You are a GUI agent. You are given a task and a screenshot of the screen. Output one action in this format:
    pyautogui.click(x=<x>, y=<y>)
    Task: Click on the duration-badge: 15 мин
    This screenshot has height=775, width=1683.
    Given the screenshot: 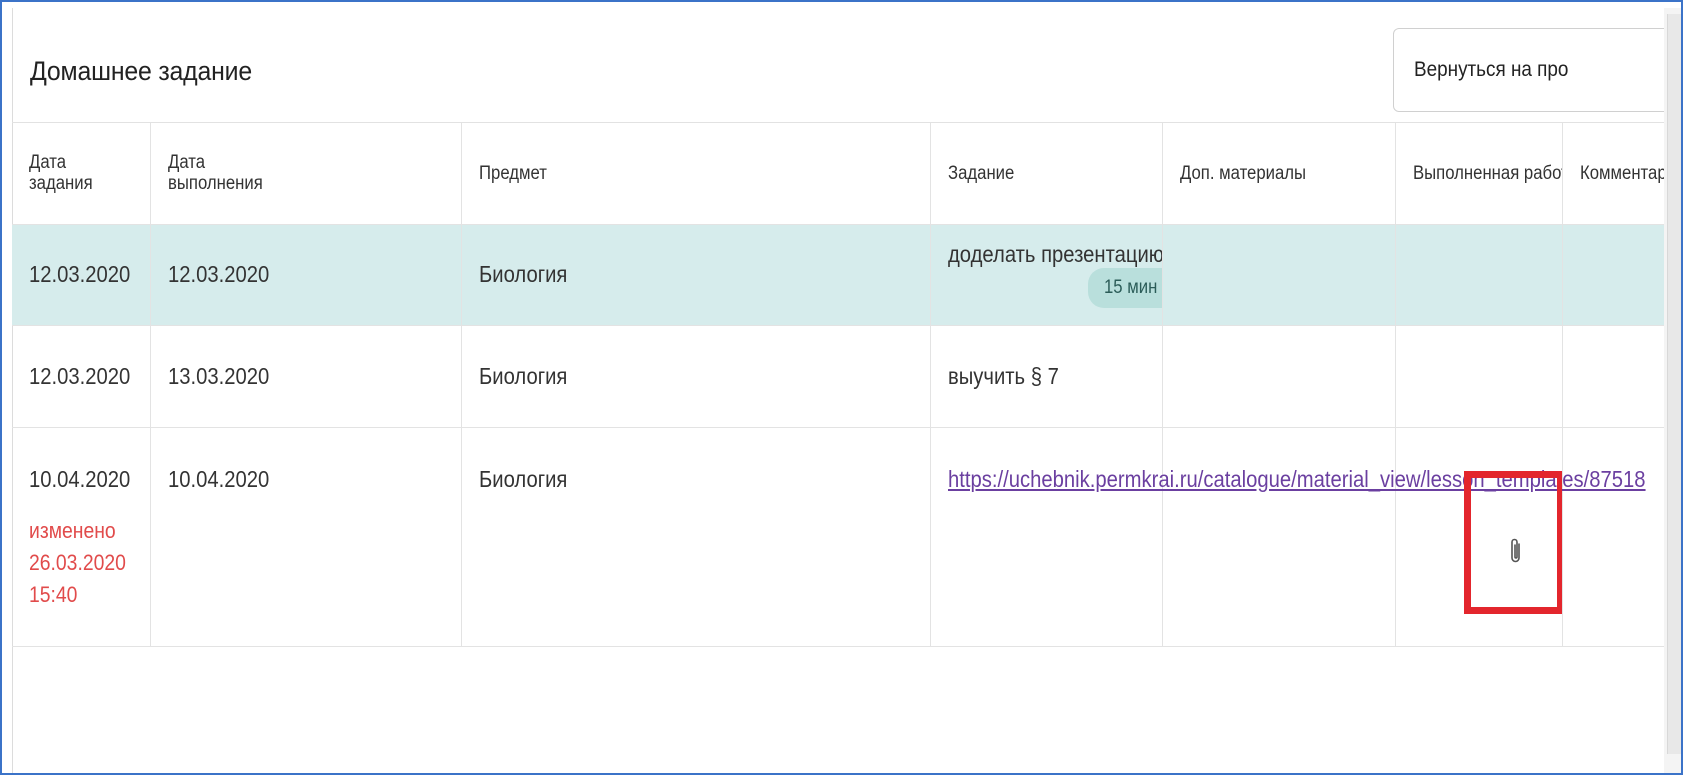 What is the action you would take?
    pyautogui.click(x=1124, y=288)
    